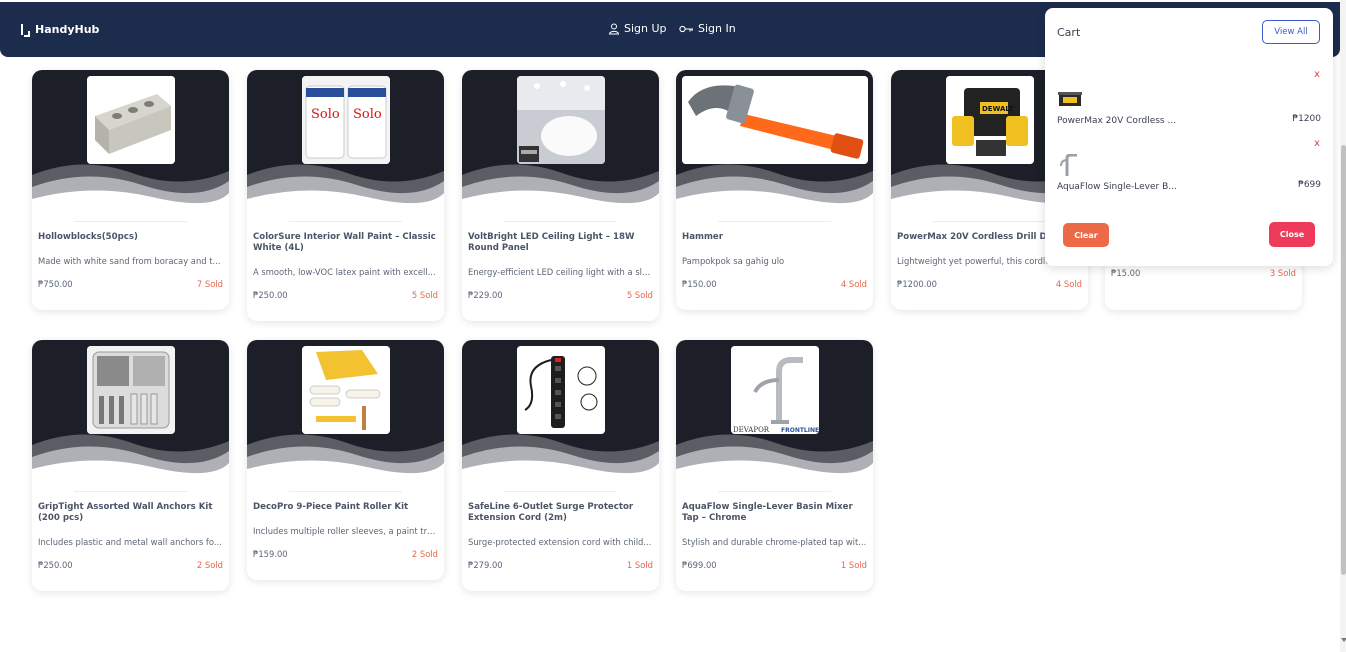  I want to click on scrollbar-thumb, so click(1343, 360).